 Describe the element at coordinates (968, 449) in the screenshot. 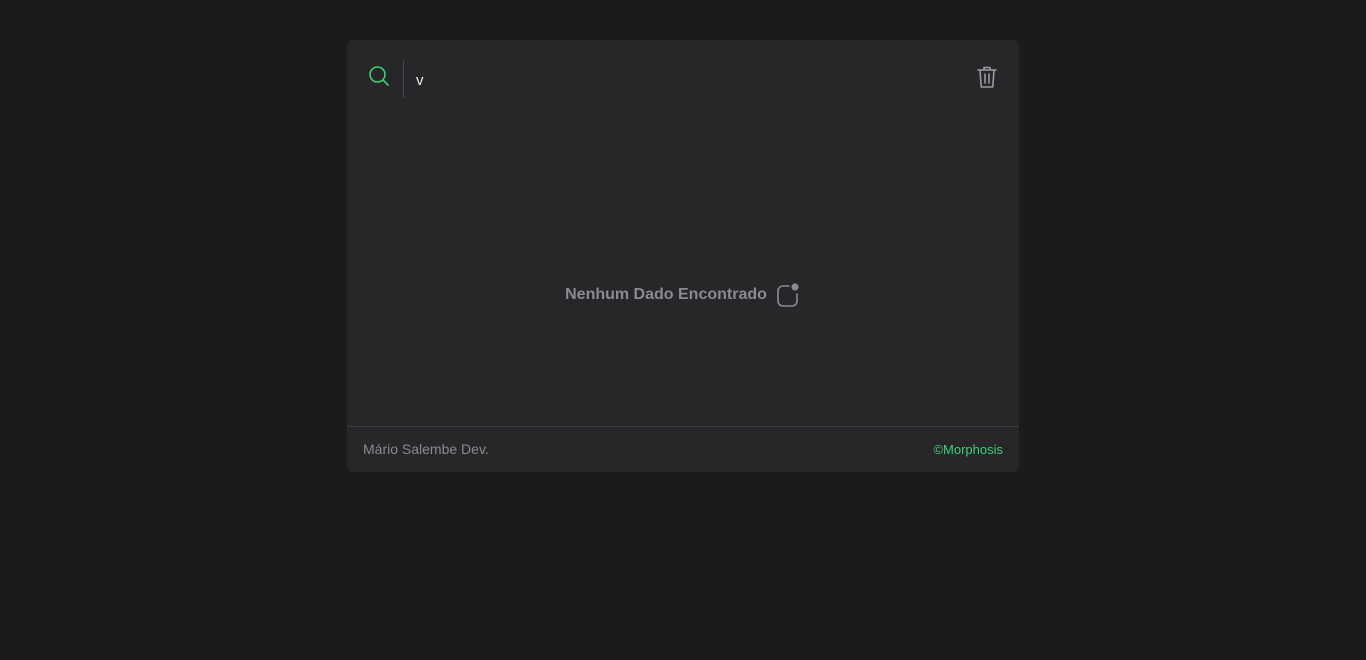

I see `footer-brand-link: ©Morphosis` at that location.